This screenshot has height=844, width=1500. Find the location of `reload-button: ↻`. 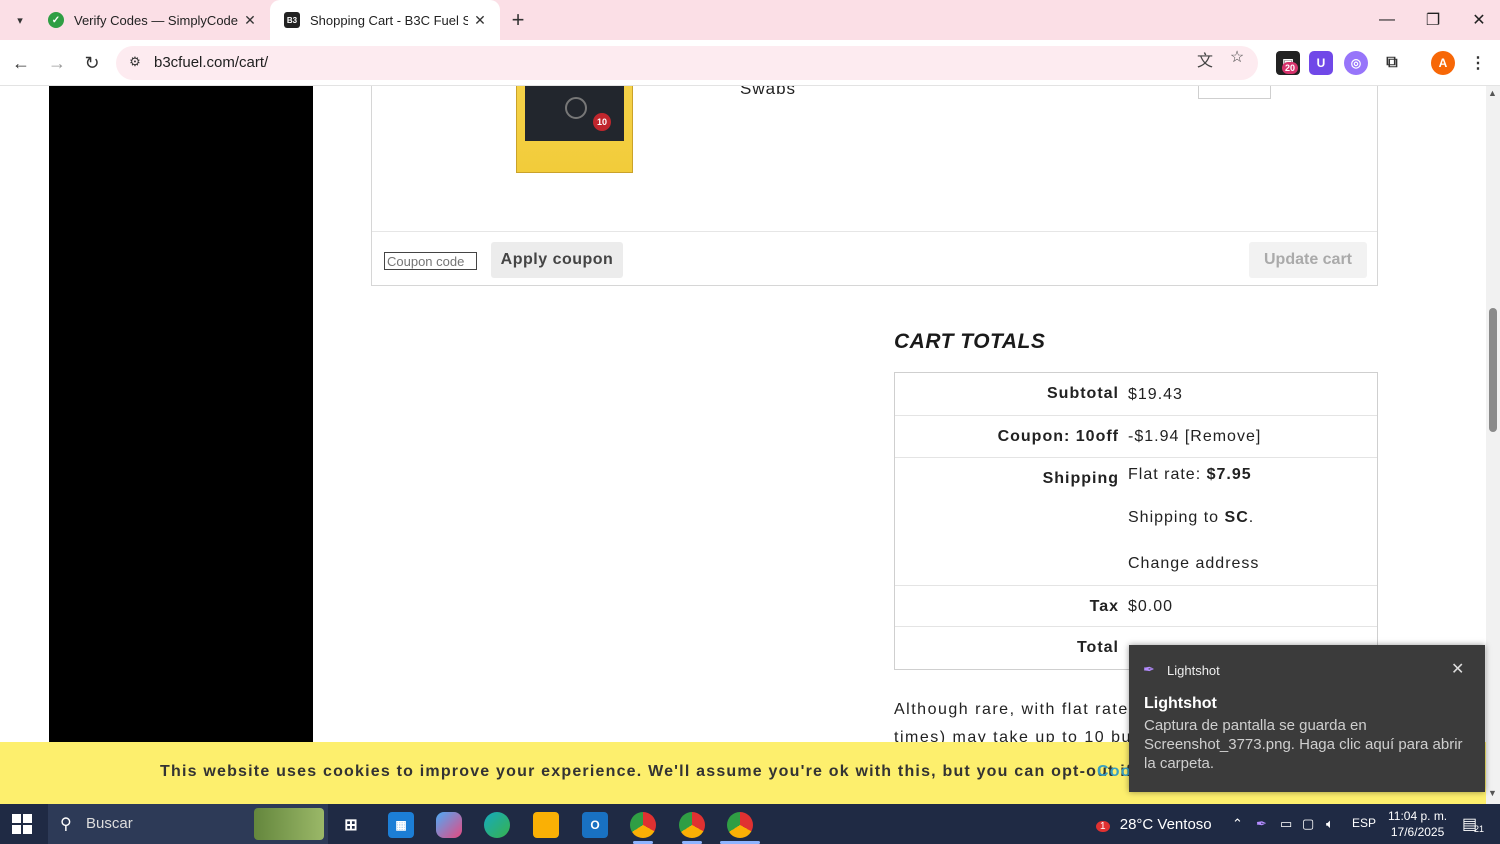

reload-button: ↻ is located at coordinates (92, 63).